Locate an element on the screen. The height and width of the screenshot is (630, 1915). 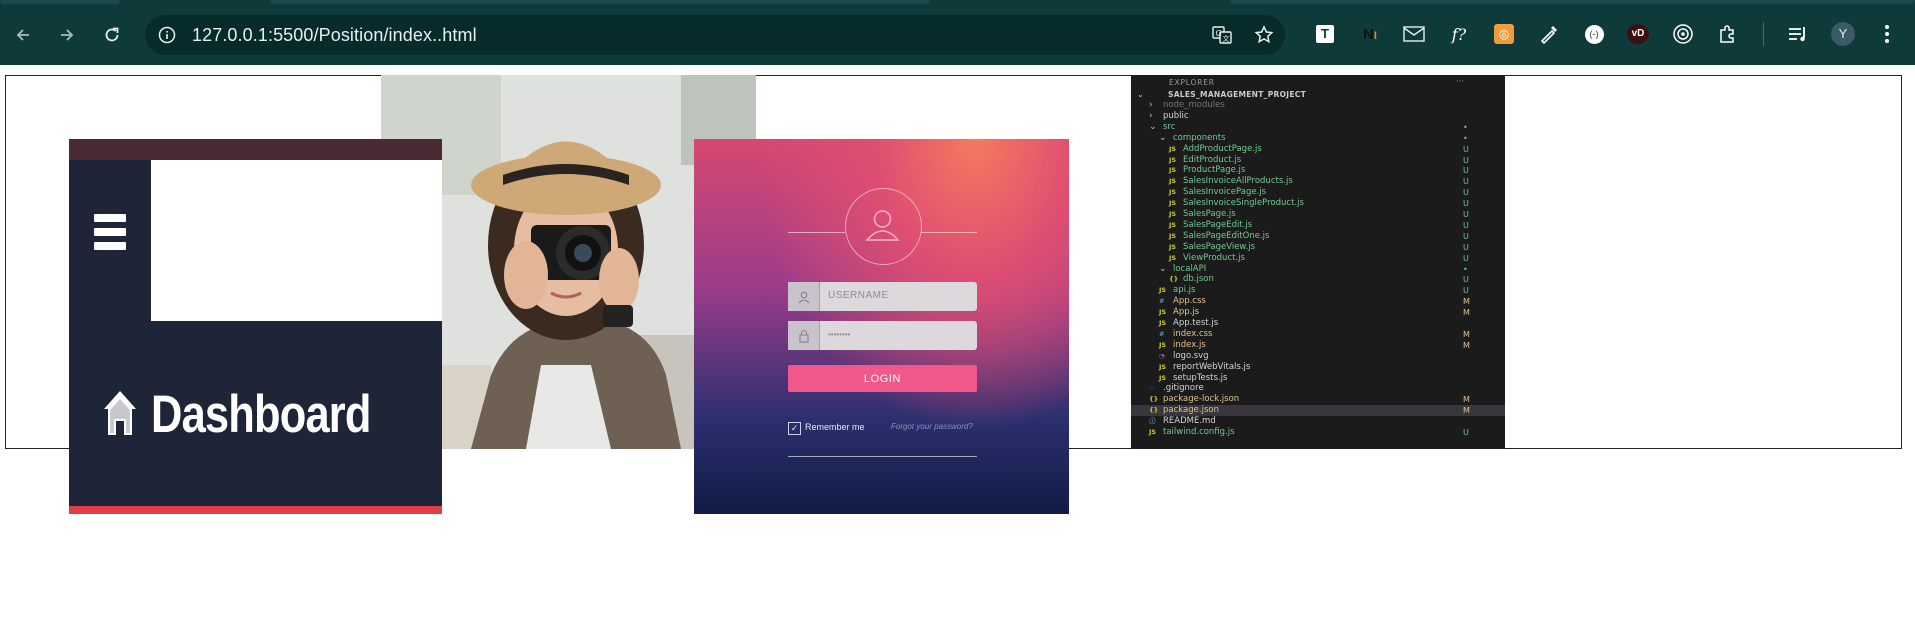
site-info-button is located at coordinates (167, 35).